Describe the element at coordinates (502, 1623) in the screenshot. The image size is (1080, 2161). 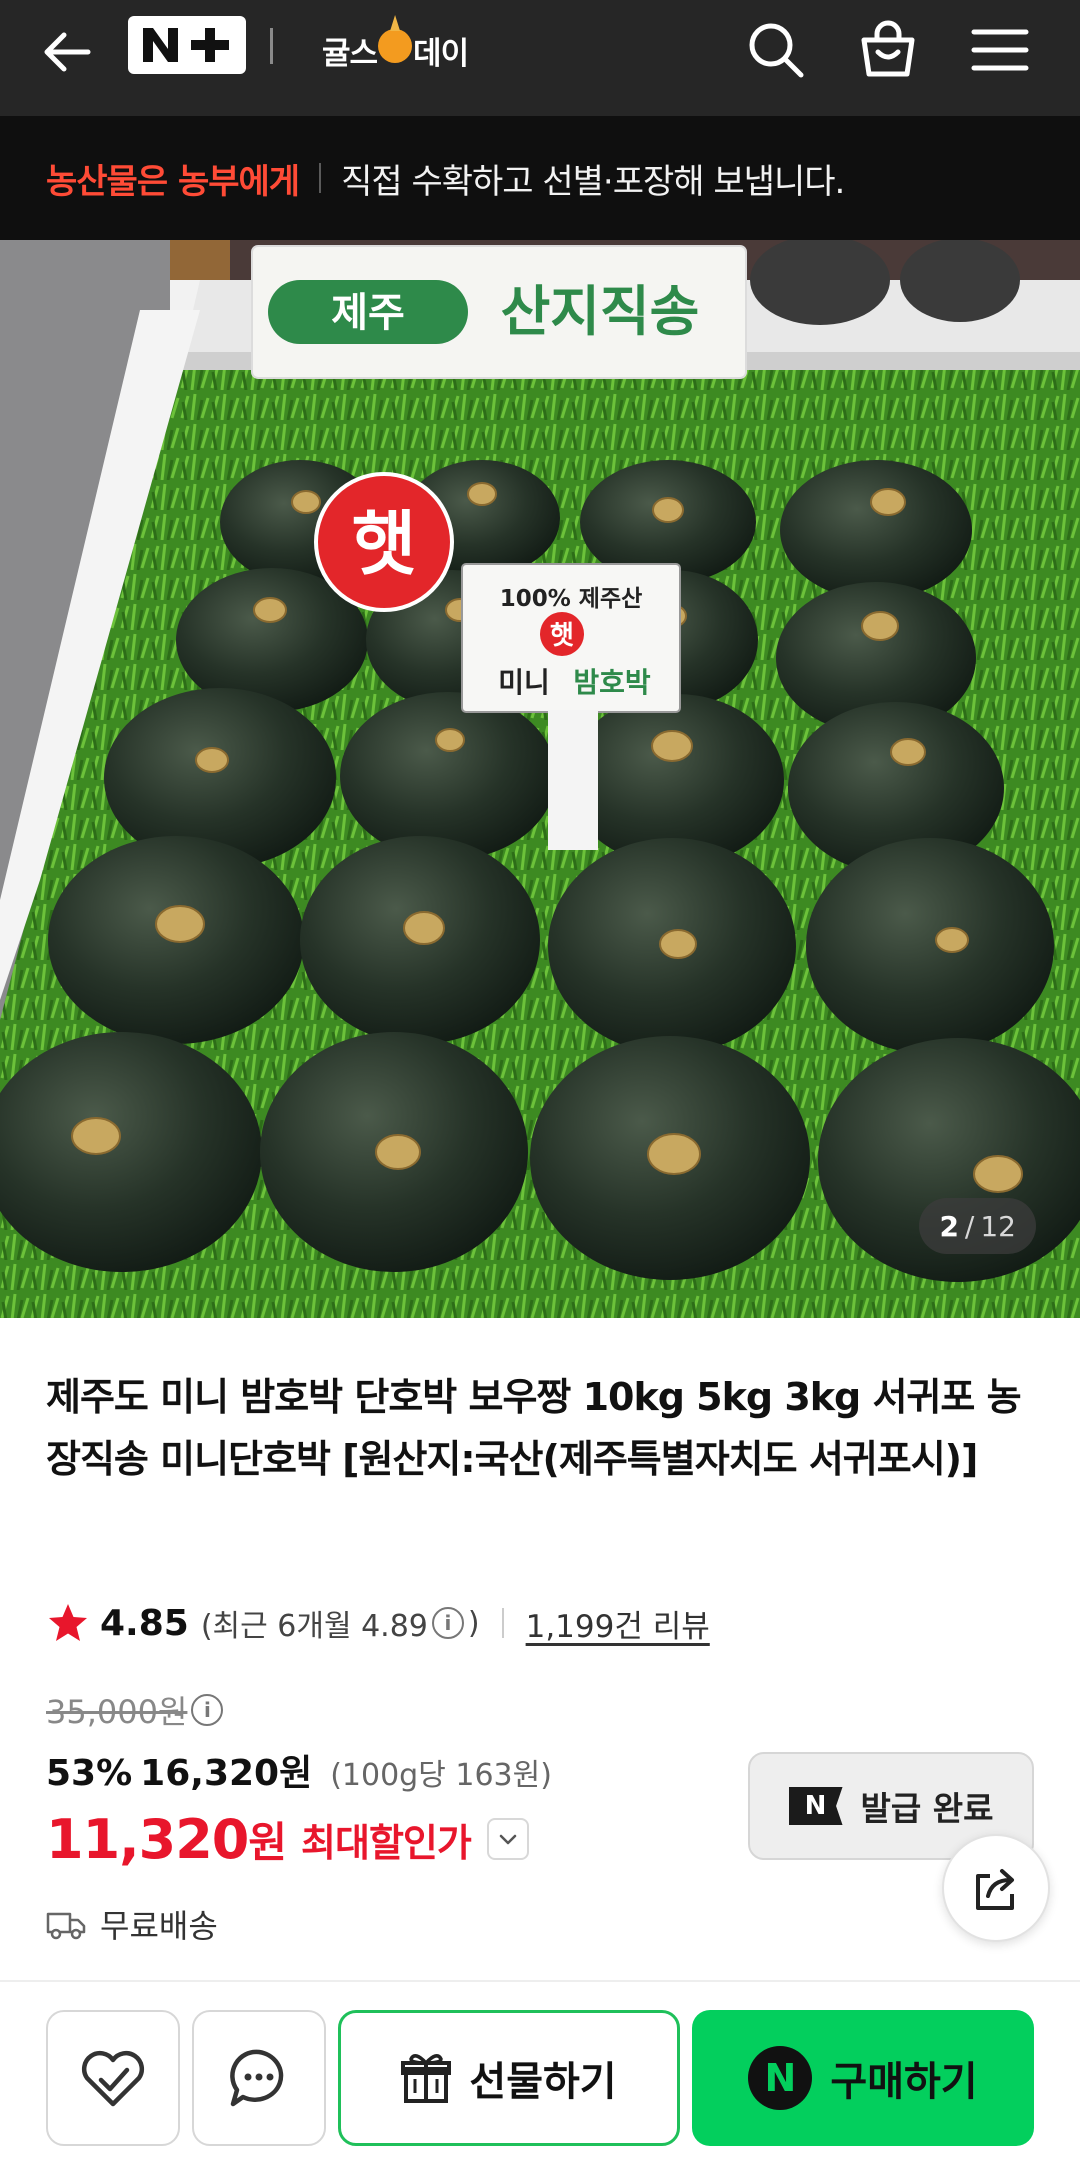
I see `rating-divider` at that location.